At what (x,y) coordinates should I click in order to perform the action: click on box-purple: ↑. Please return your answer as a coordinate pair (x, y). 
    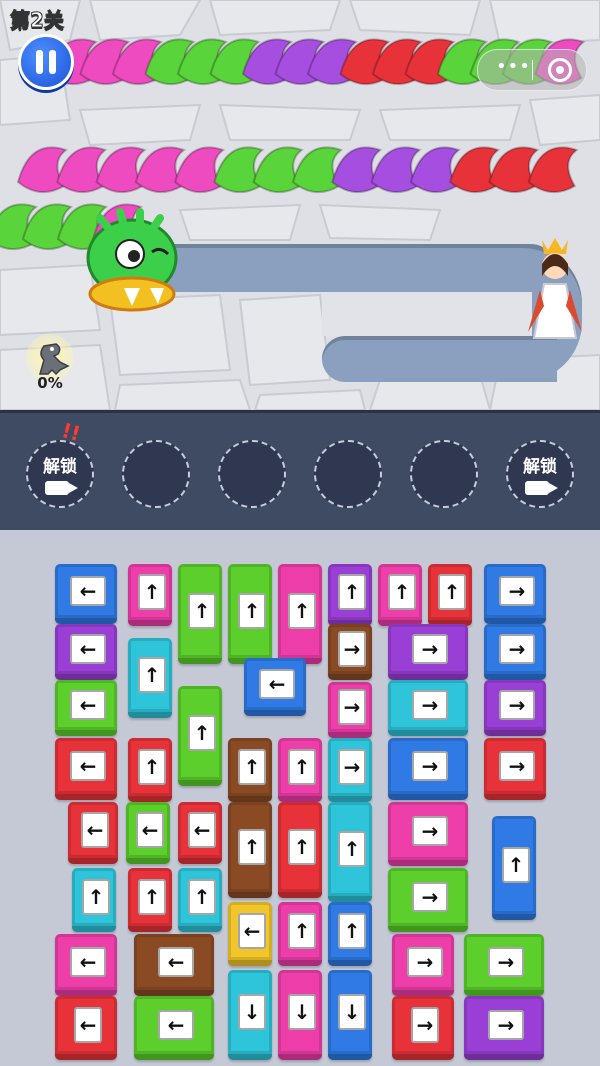
    Looking at the image, I should click on (350, 595).